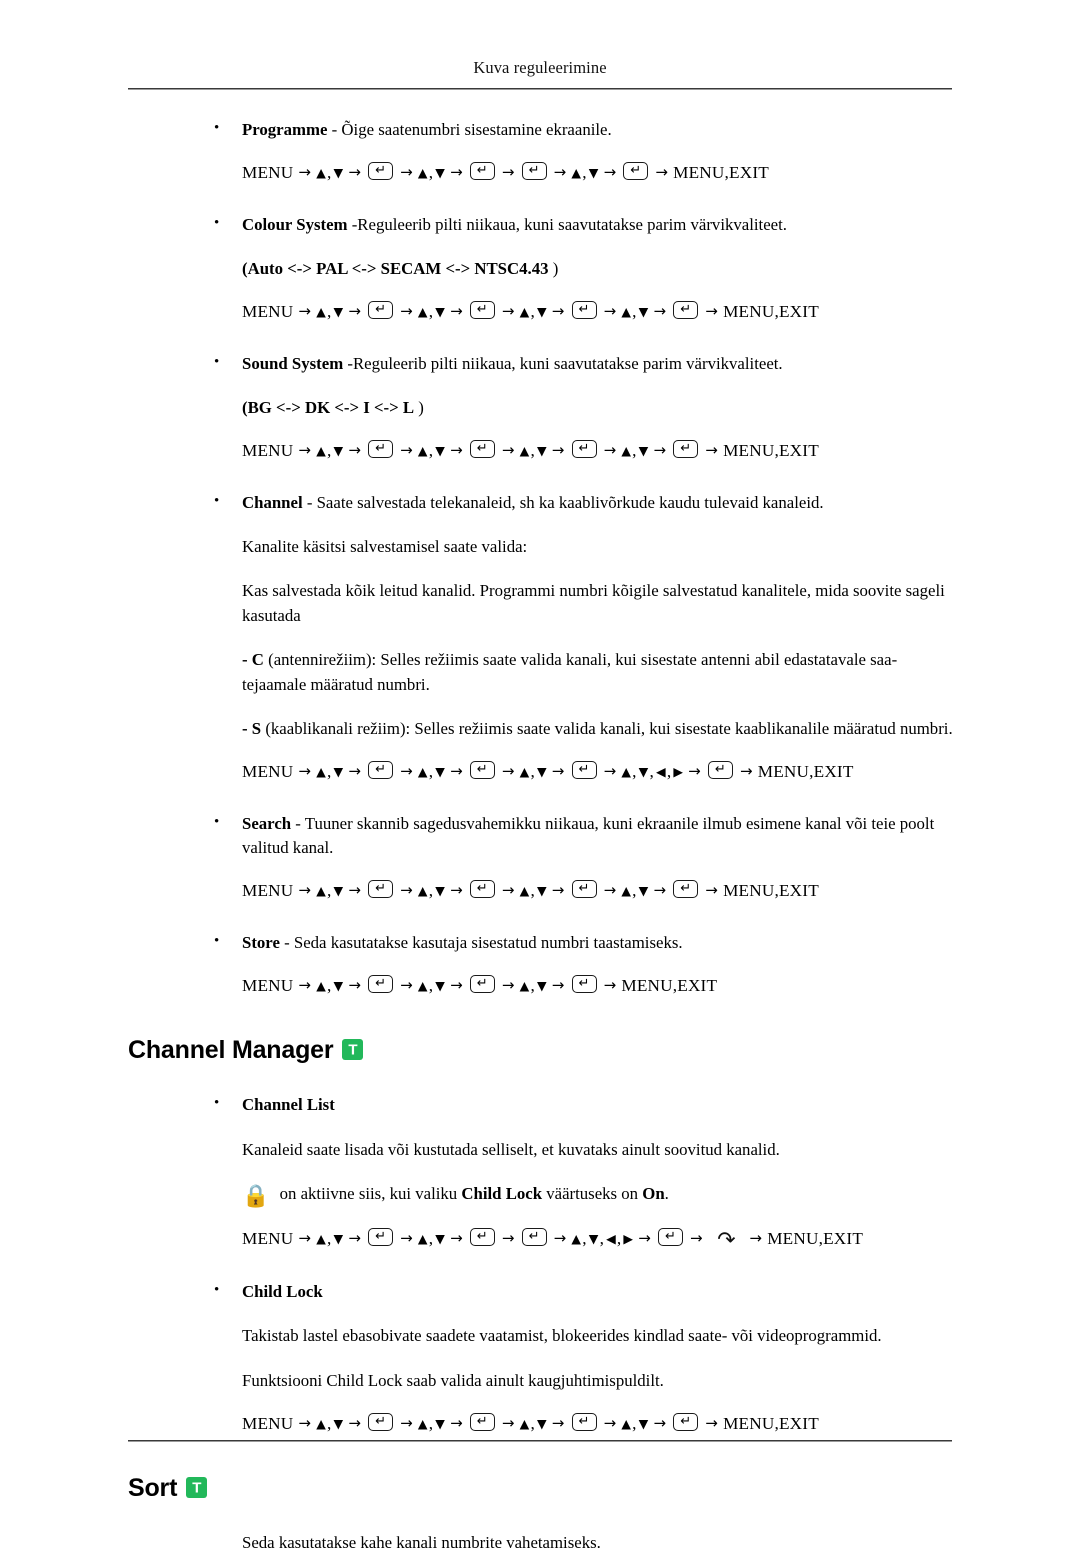  Describe the element at coordinates (540, 408) in the screenshot. I see `sound-system-options-row: (BG <-> DK <-> I <-> L )` at that location.